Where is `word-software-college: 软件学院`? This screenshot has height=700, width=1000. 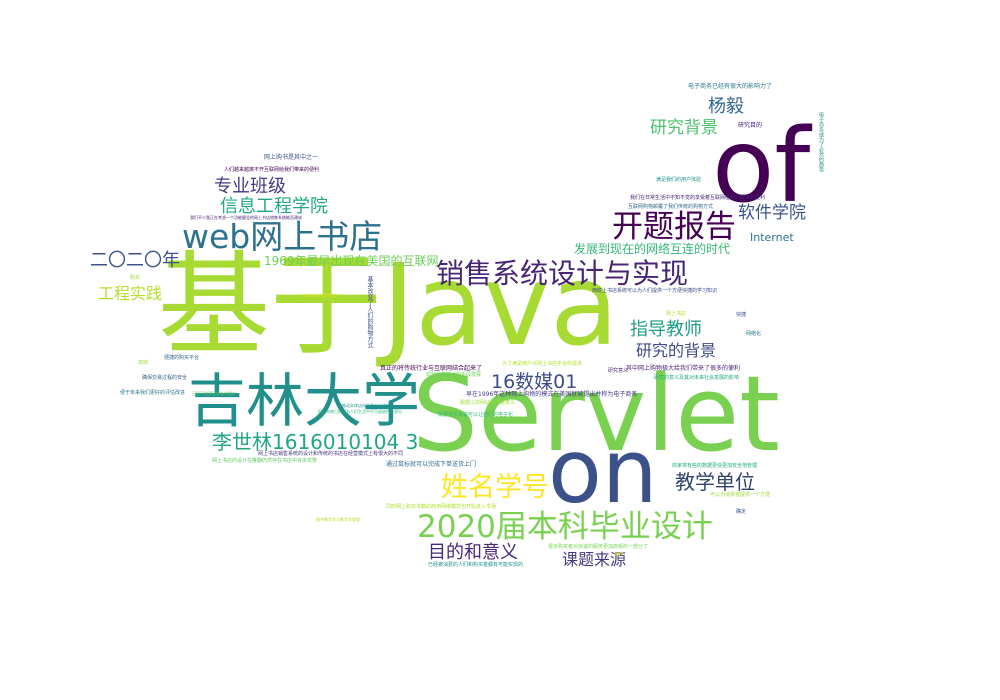
word-software-college: 软件学院 is located at coordinates (772, 213).